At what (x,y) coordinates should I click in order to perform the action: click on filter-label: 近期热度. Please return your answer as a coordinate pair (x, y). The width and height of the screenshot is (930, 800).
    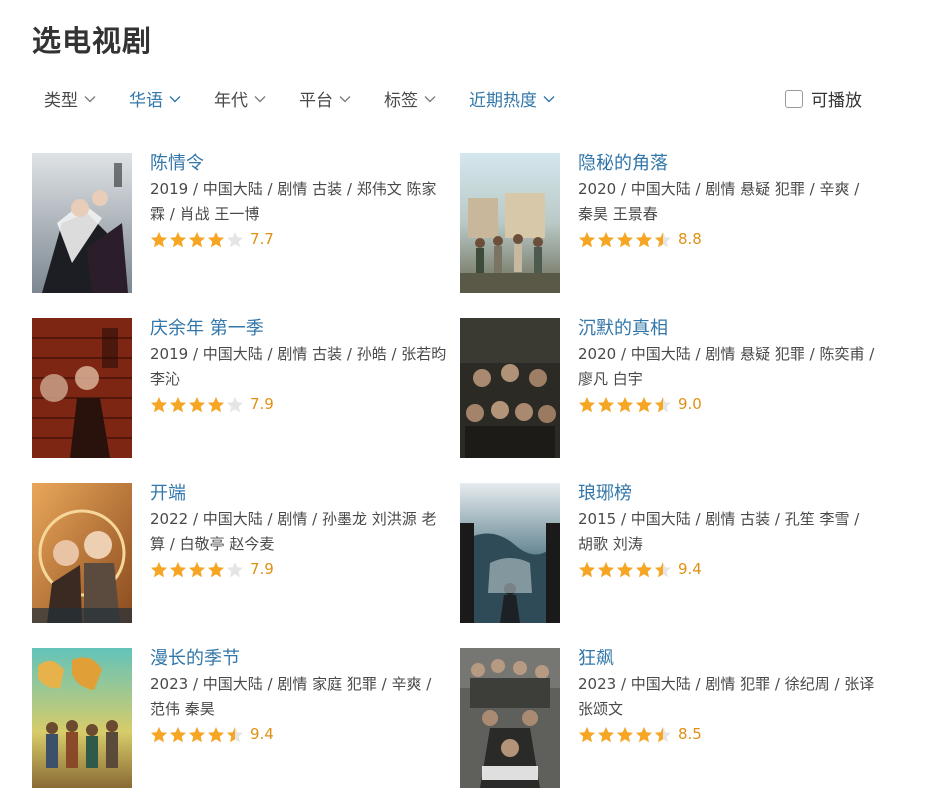
    Looking at the image, I should click on (503, 101).